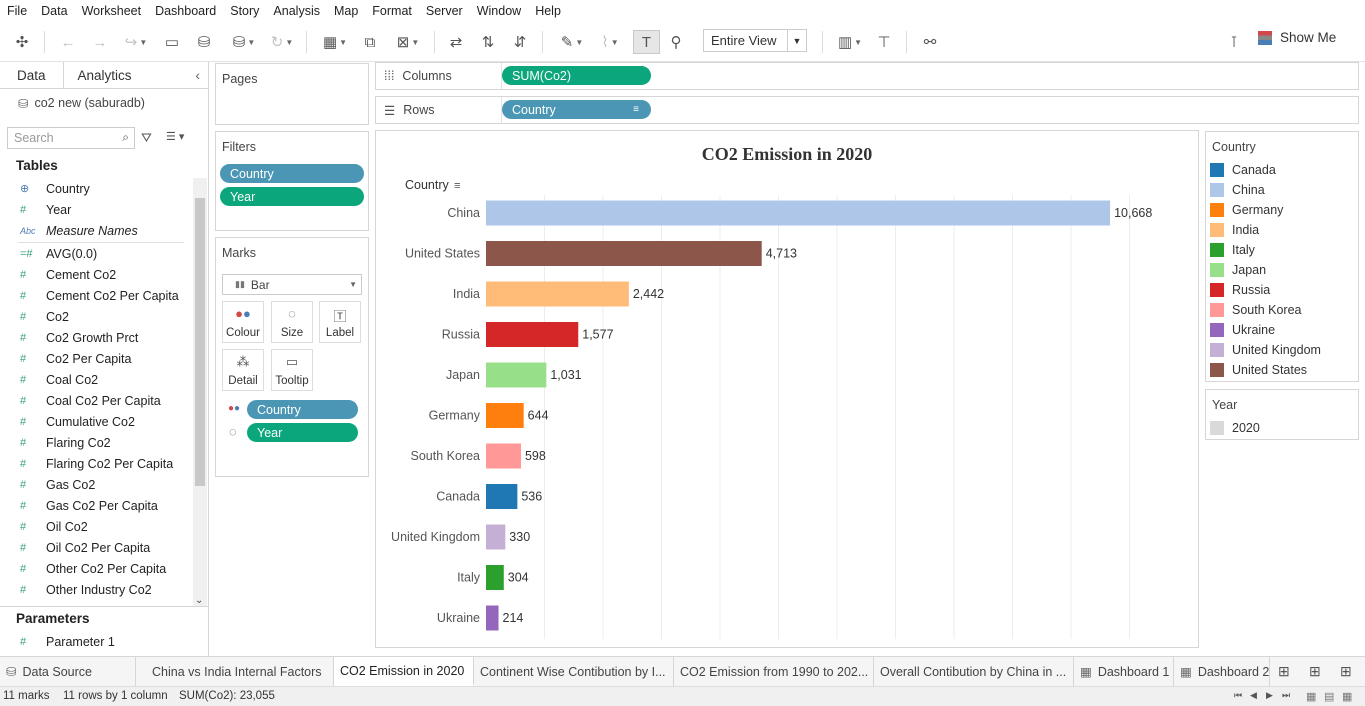 The height and width of the screenshot is (706, 1365). Describe the element at coordinates (146, 138) in the screenshot. I see `filter-fields-icon: ⛛` at that location.